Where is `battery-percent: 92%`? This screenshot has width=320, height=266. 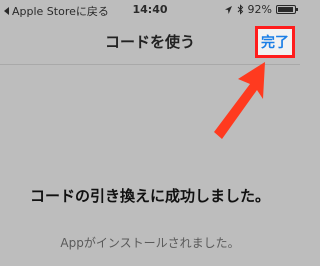
battery-percent: 92% is located at coordinates (259, 9).